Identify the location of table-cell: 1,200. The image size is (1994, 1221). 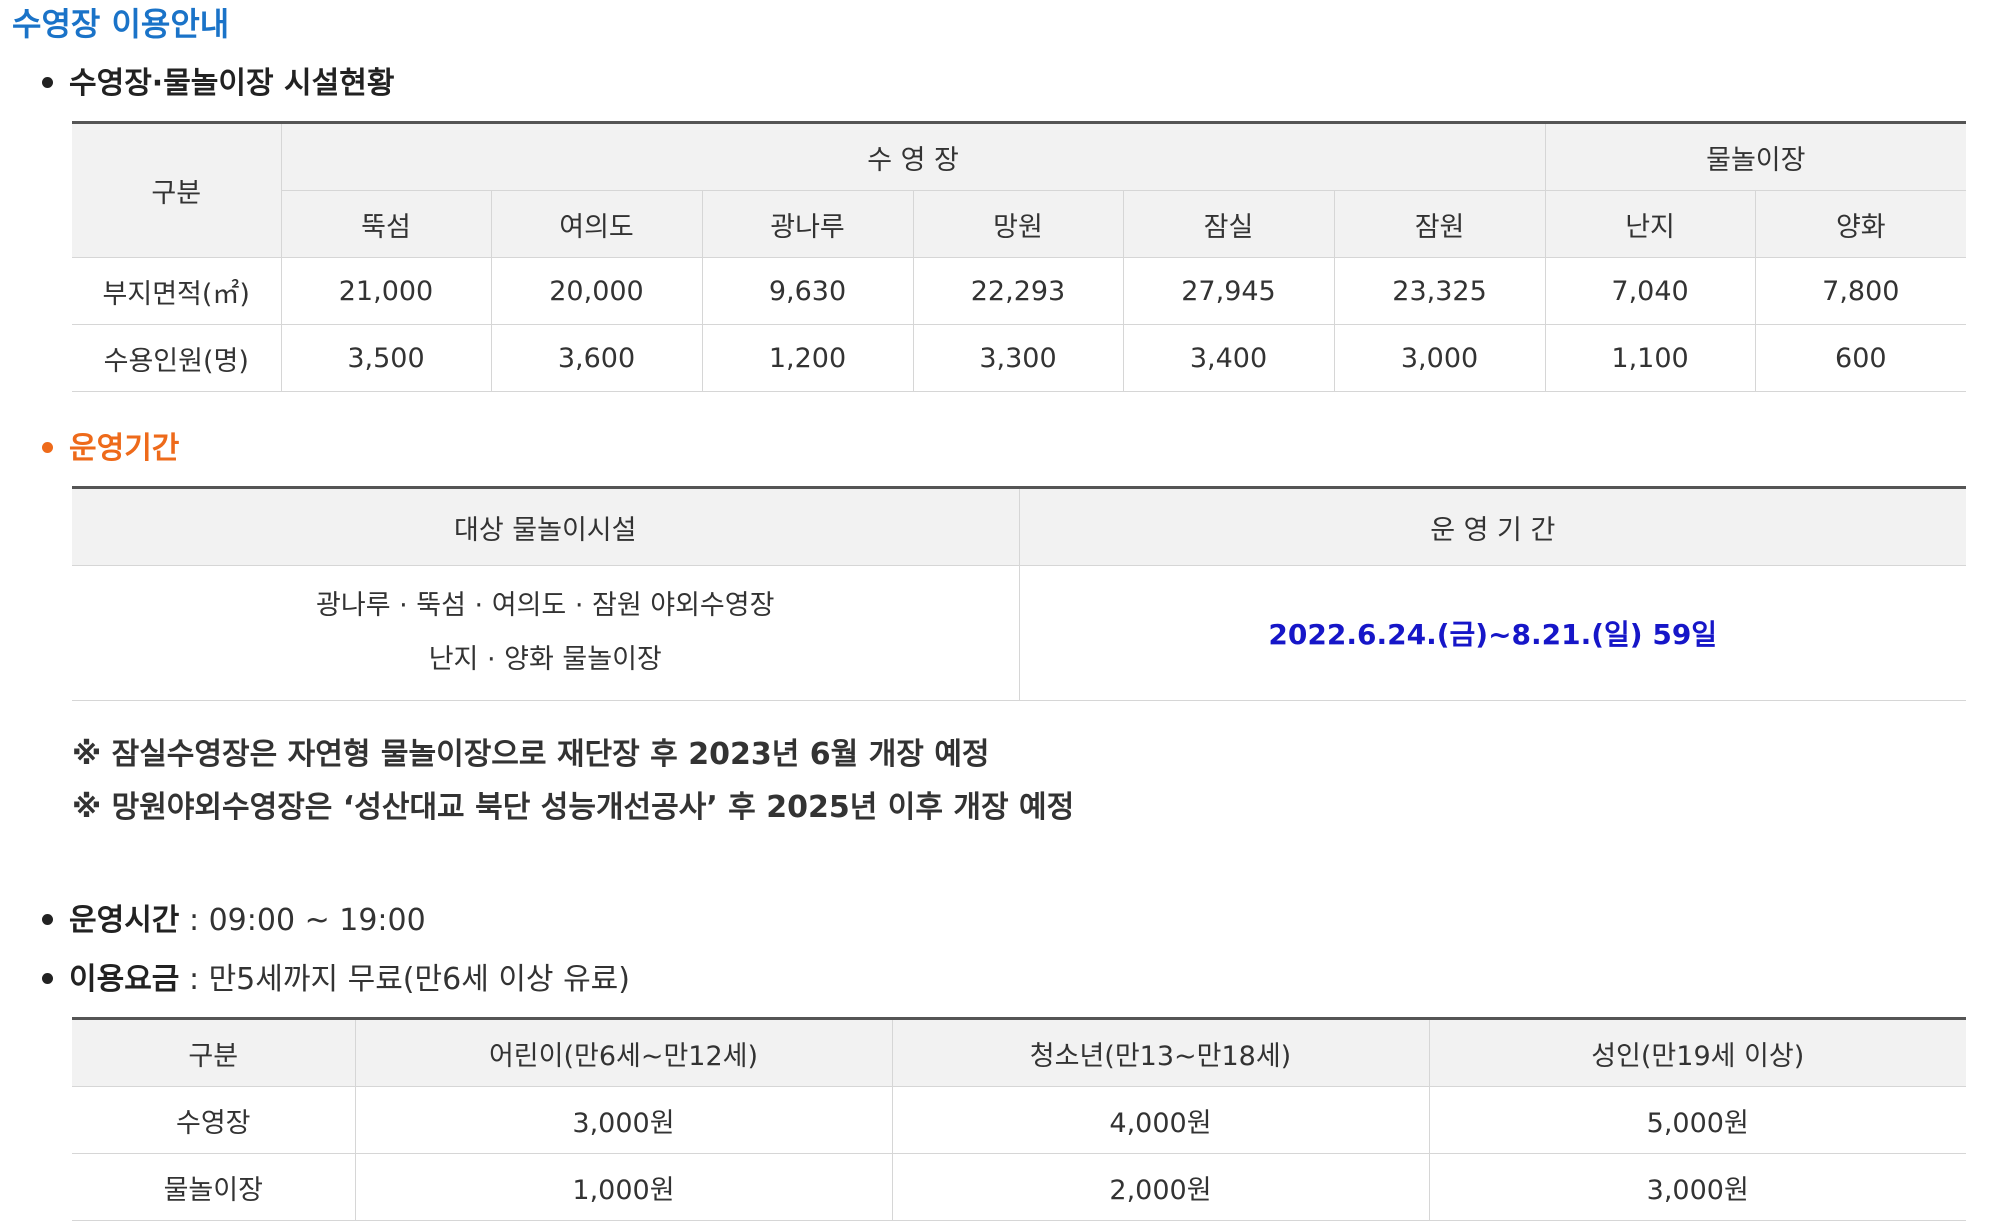
(807, 358).